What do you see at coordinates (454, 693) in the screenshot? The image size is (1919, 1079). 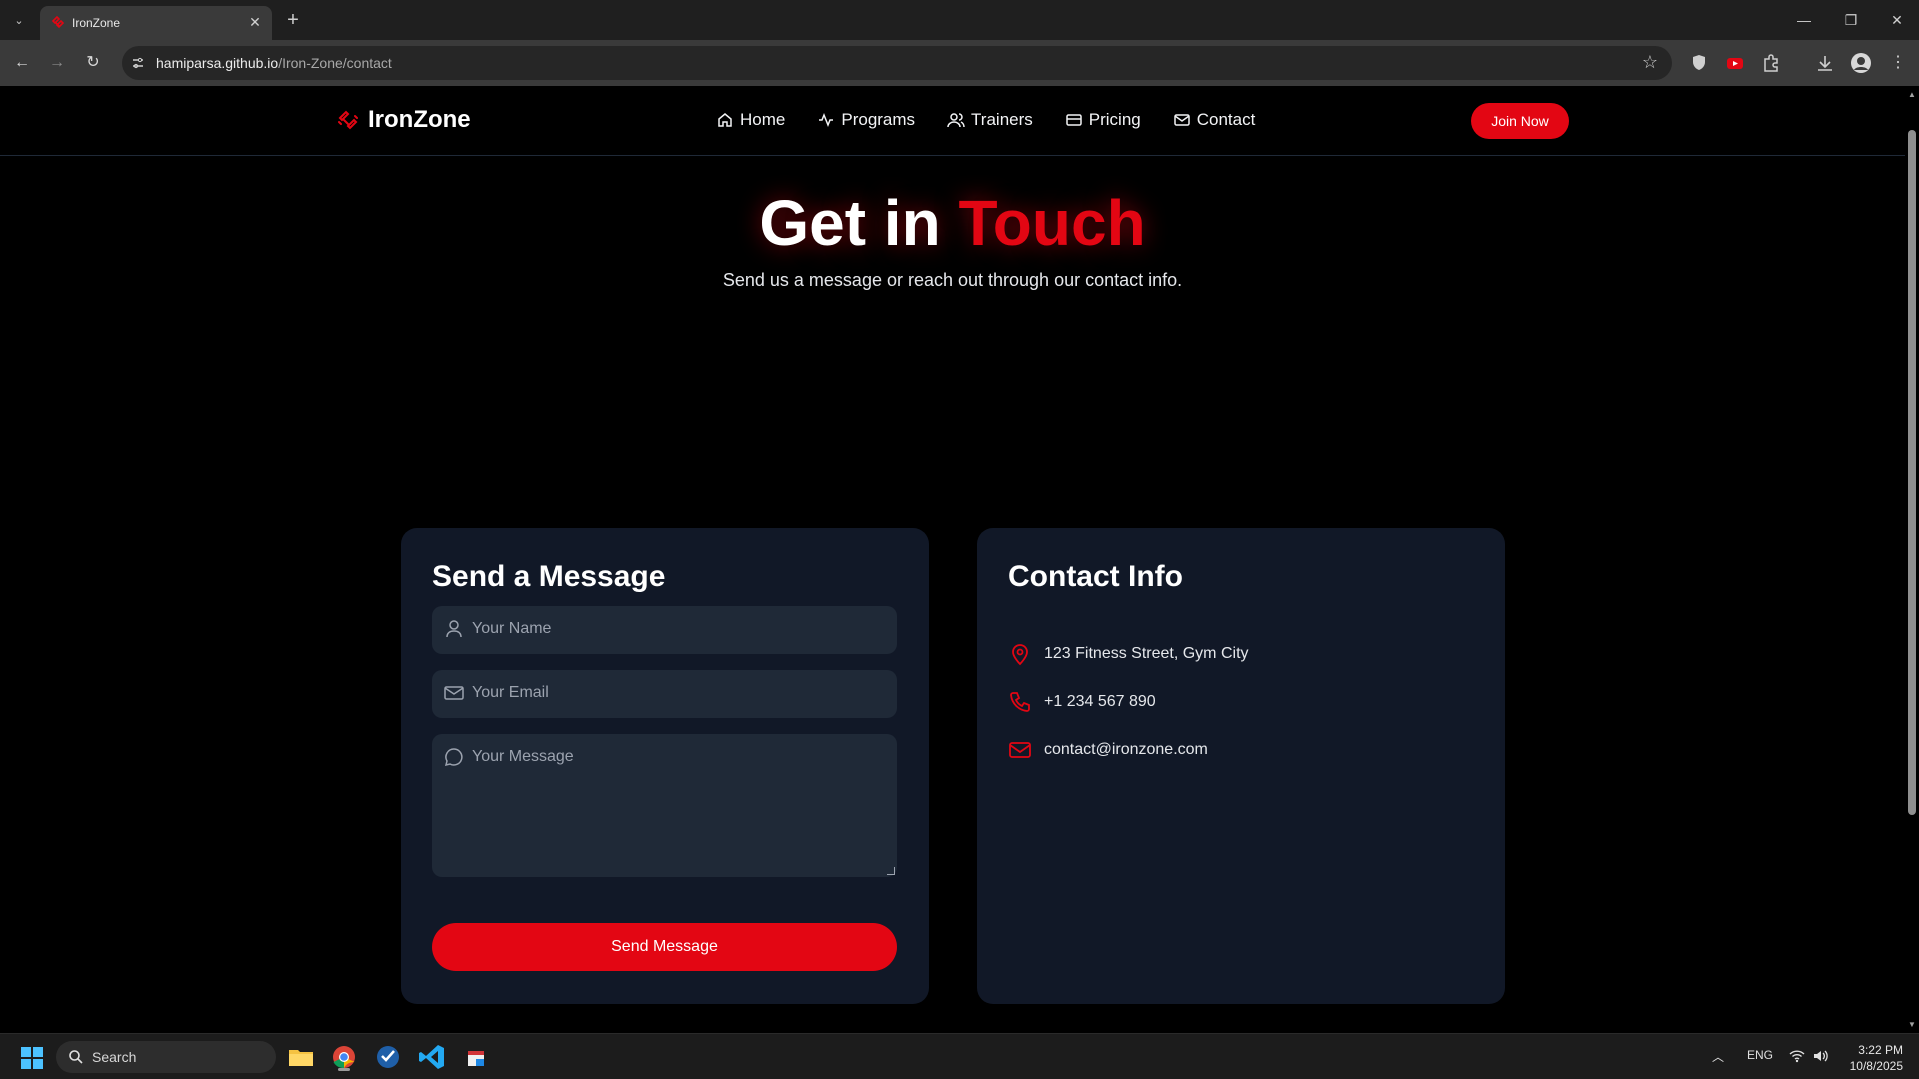 I see `envelope-icon` at bounding box center [454, 693].